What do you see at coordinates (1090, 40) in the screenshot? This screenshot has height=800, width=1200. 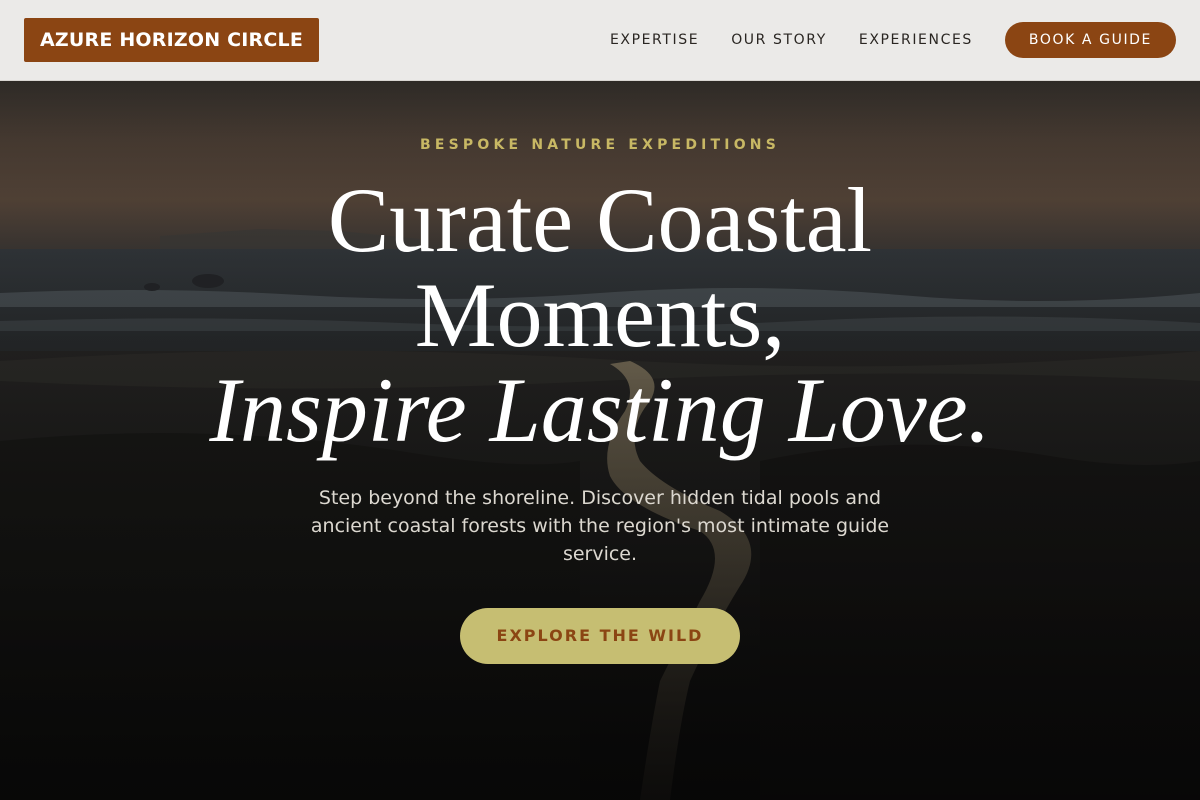 I see `book-guide-button: BOOK A GUIDE` at bounding box center [1090, 40].